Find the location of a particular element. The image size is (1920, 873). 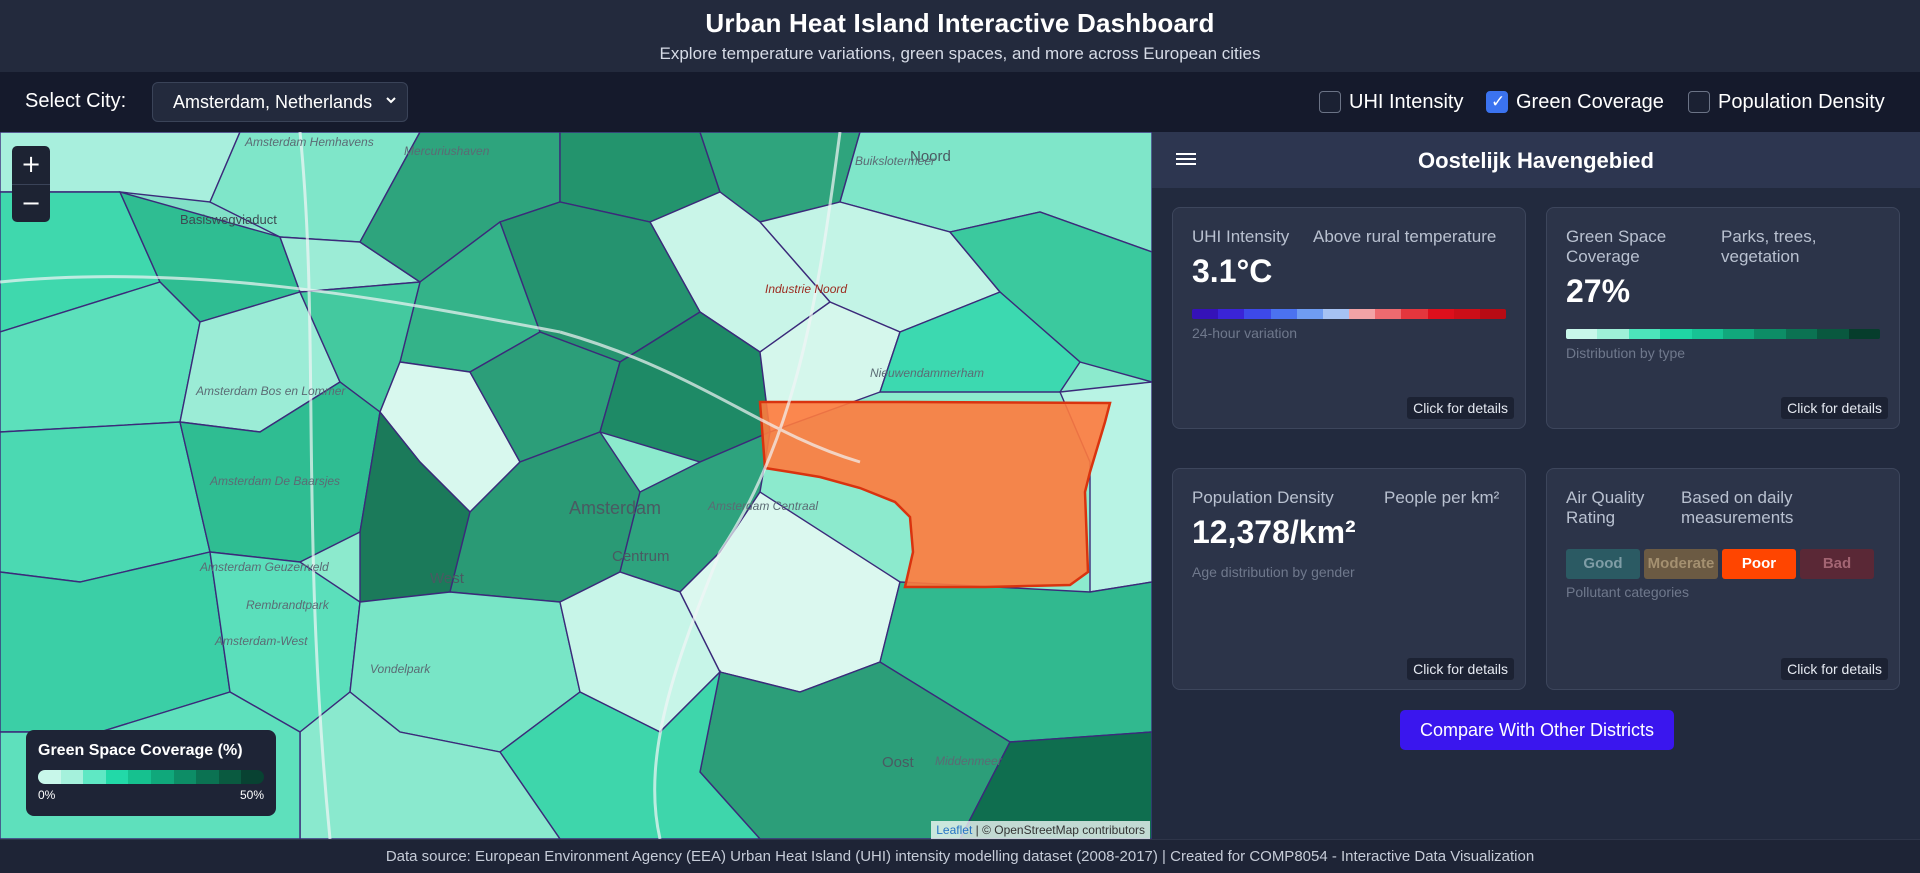

population-density-checkbox is located at coordinates (1699, 102).